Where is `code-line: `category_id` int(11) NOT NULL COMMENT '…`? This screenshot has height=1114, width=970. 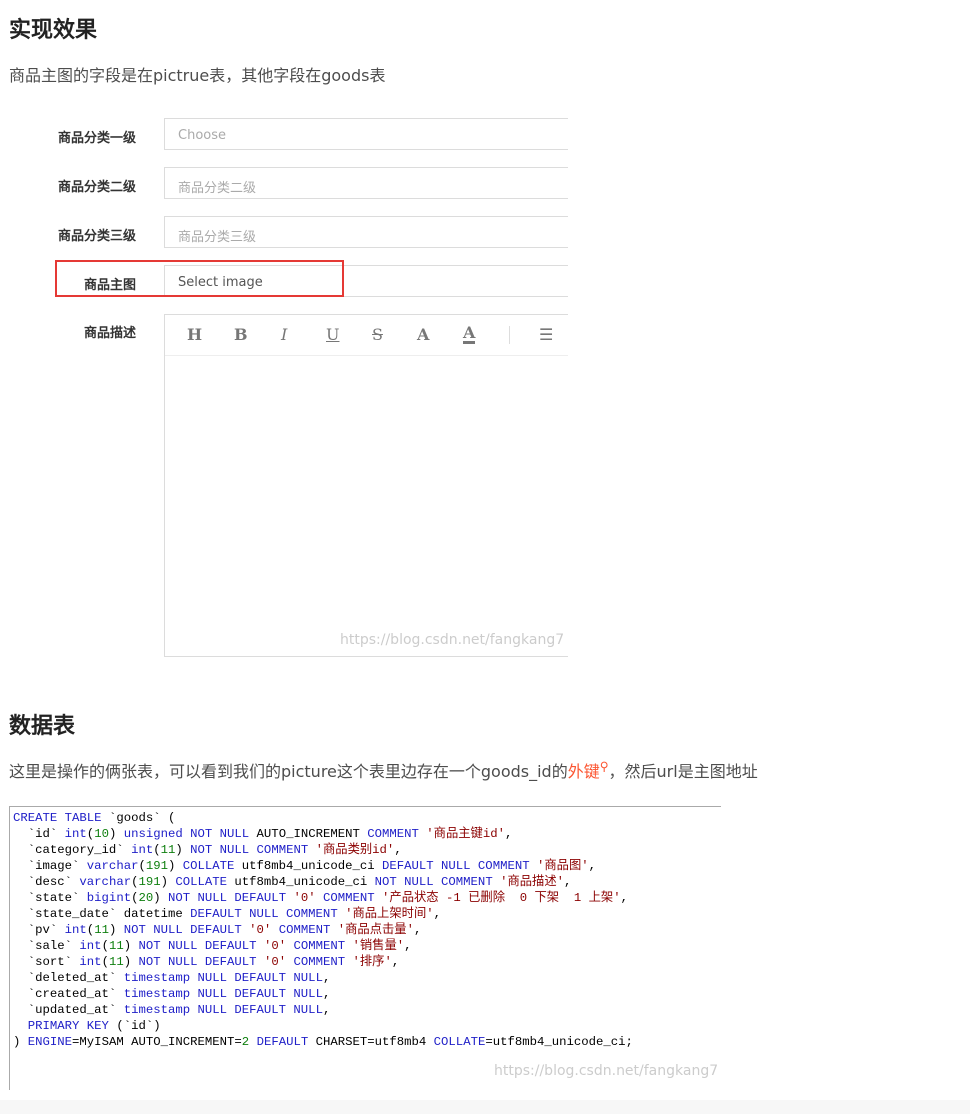 code-line: `category_id` int(11) NOT NULL COMMENT '… is located at coordinates (365, 850).